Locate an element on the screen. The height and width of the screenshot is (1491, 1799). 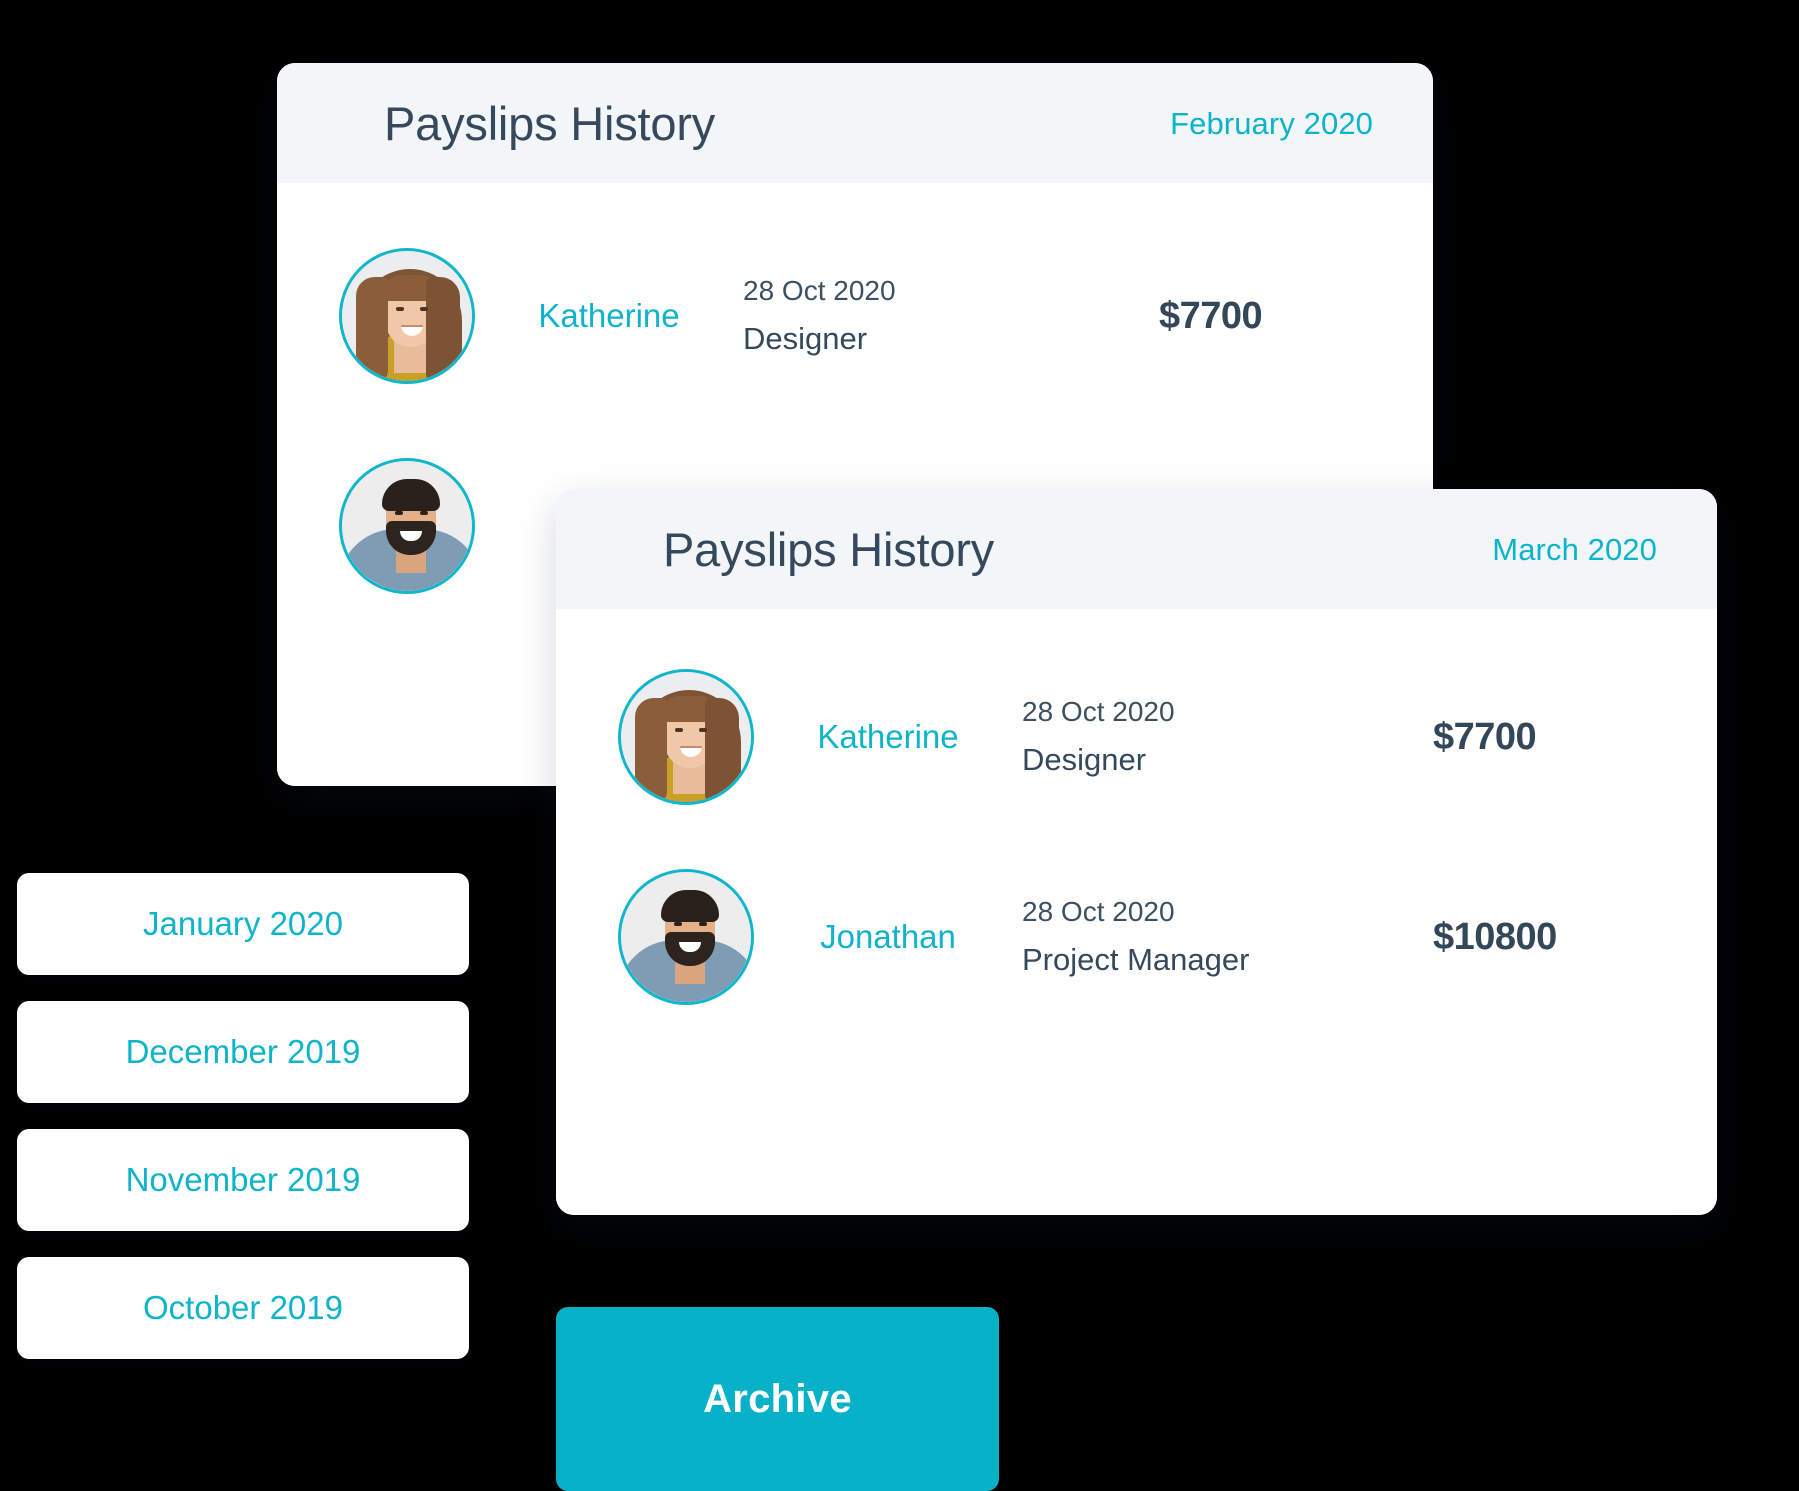
month-item-label: November 2019 is located at coordinates (243, 1179).